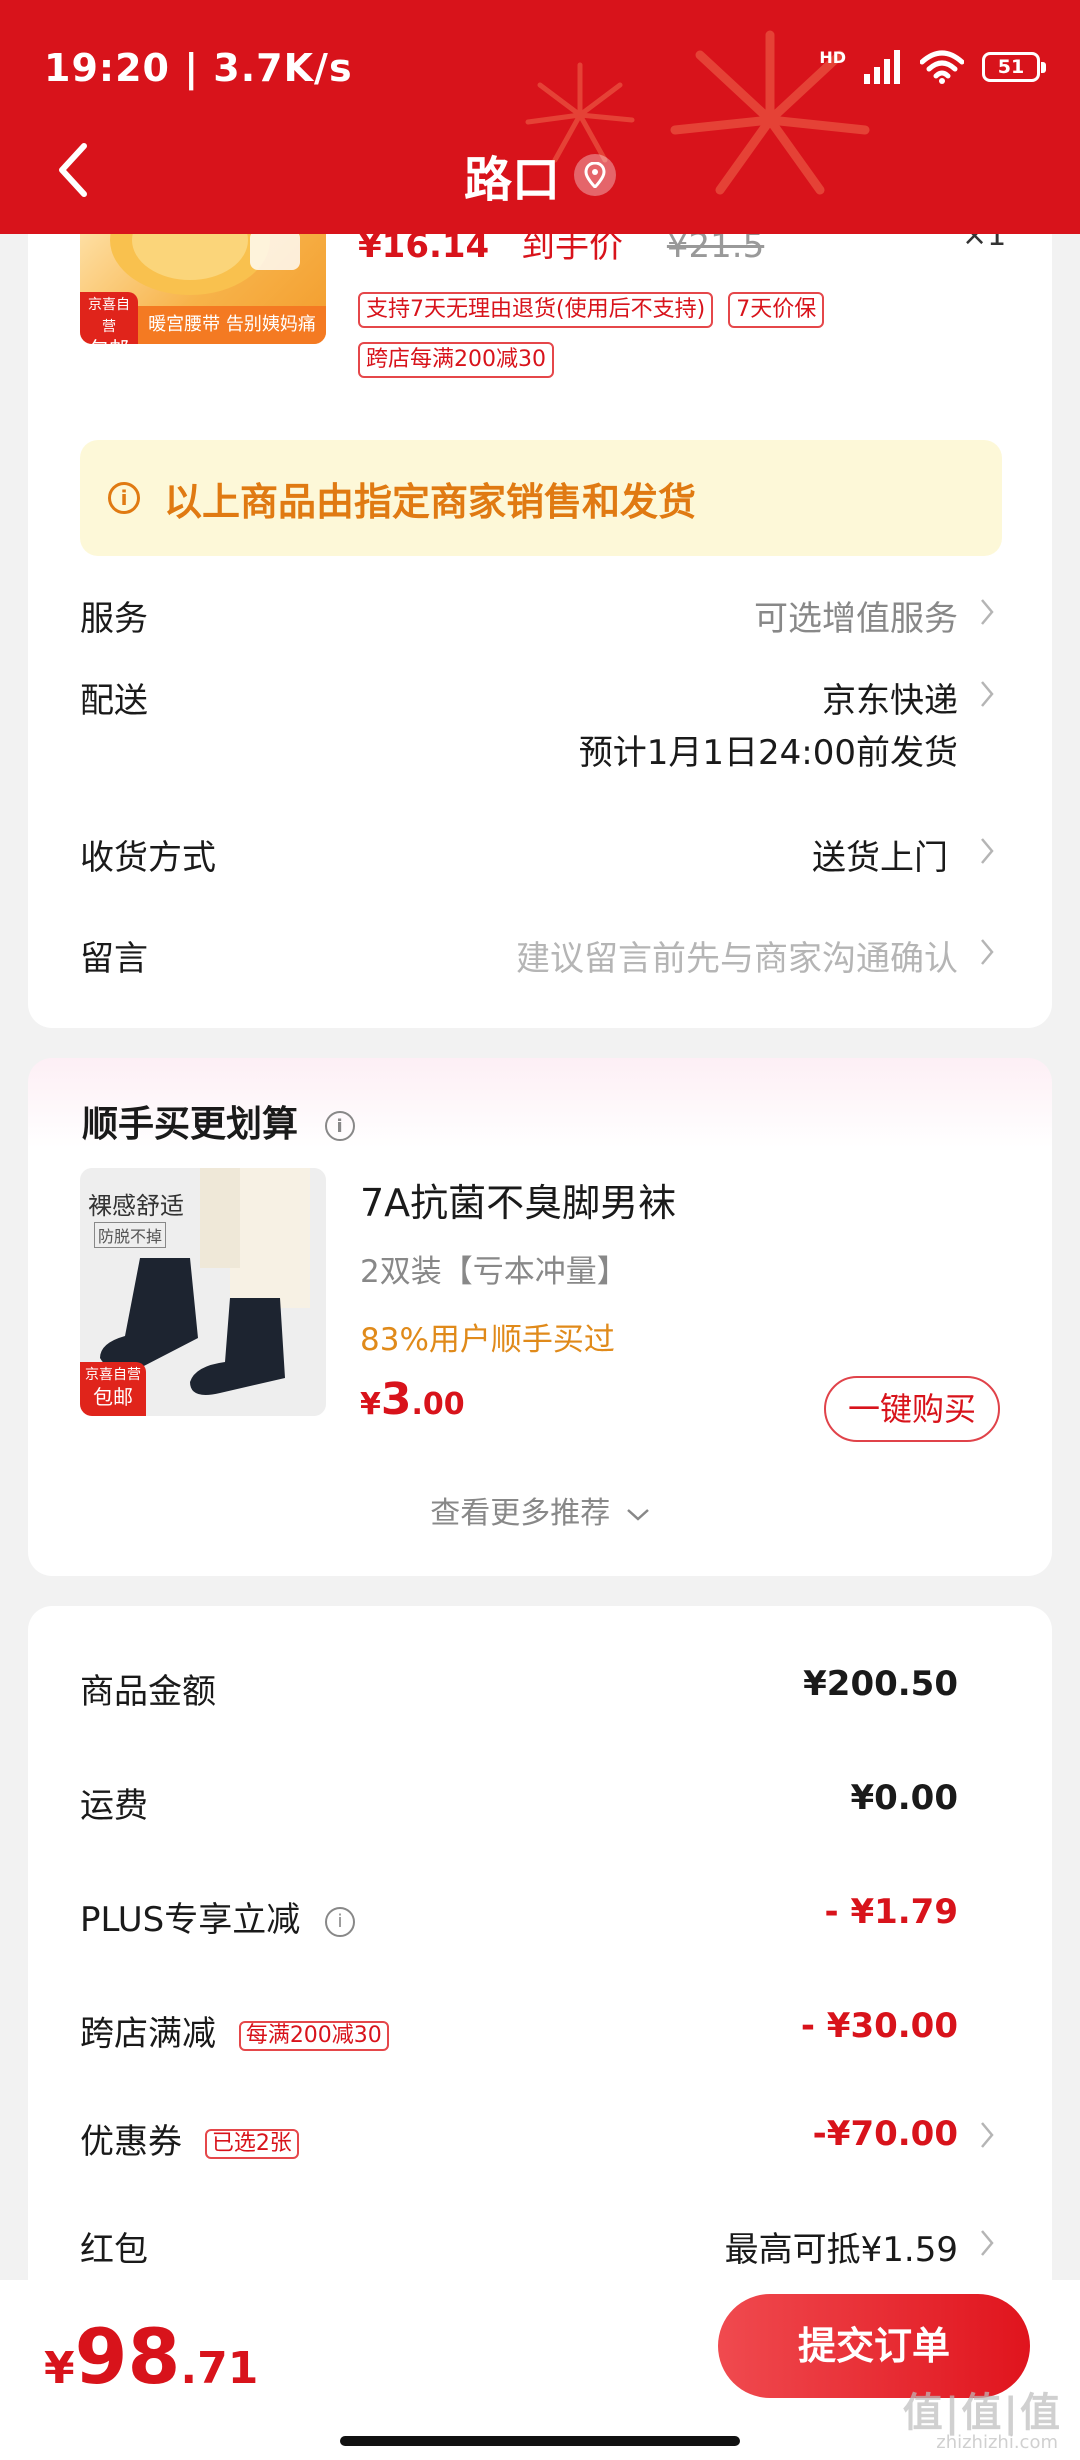 This screenshot has width=1080, height=2460. Describe the element at coordinates (890, 697) in the screenshot. I see `delivery-value: 京东快递` at that location.